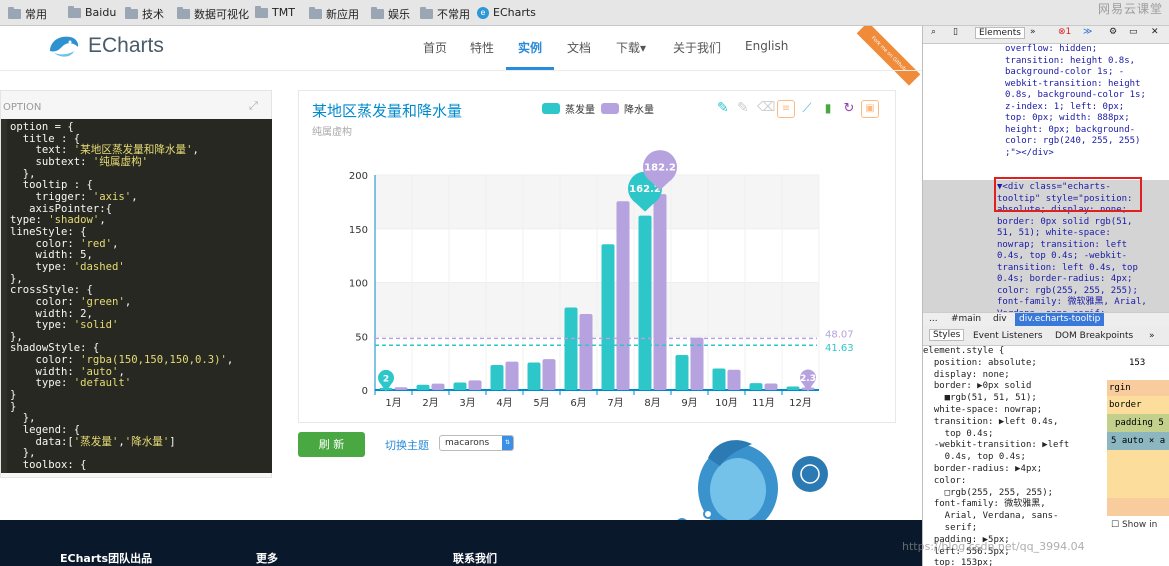 This screenshot has height=566, width=1169. Describe the element at coordinates (568, 108) in the screenshot. I see `legend-item-evaporation: 蒸发量` at that location.